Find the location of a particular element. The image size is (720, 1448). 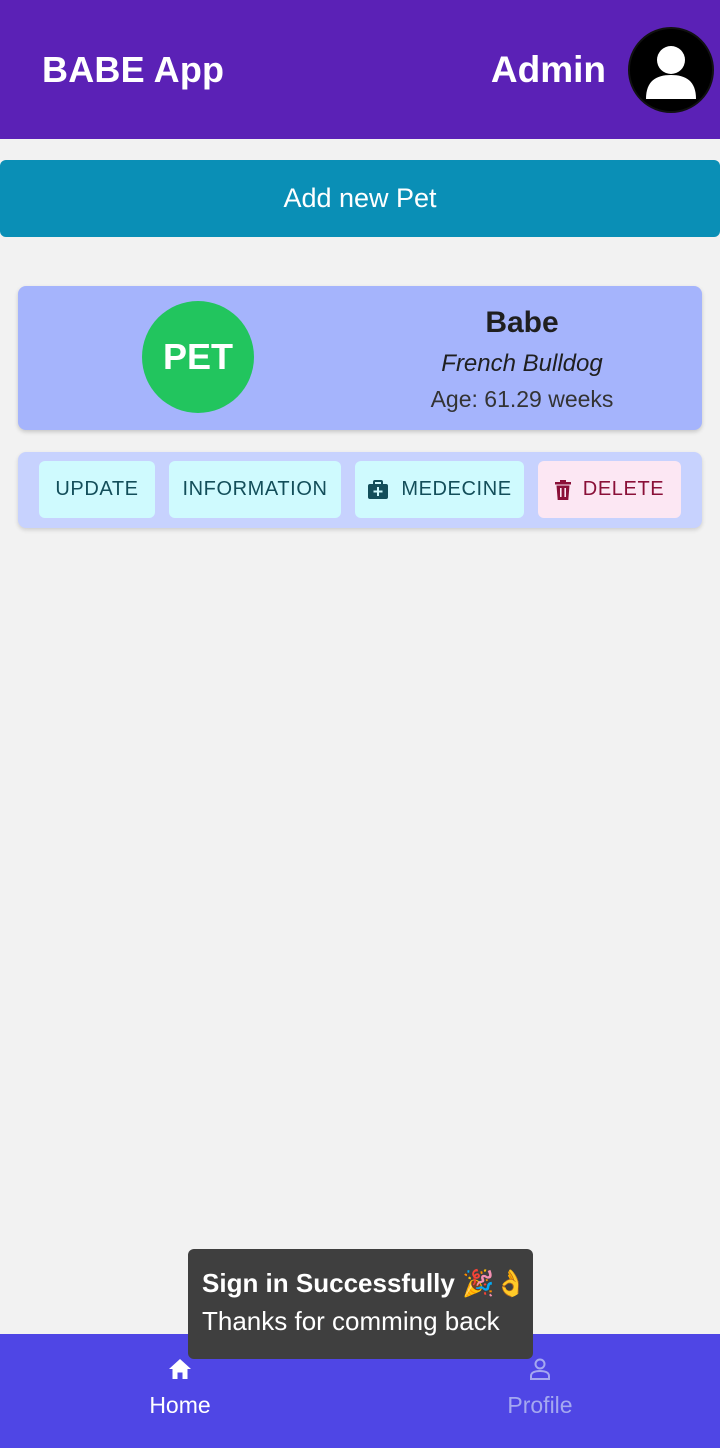

nav-home-label: Home is located at coordinates (180, 1405).